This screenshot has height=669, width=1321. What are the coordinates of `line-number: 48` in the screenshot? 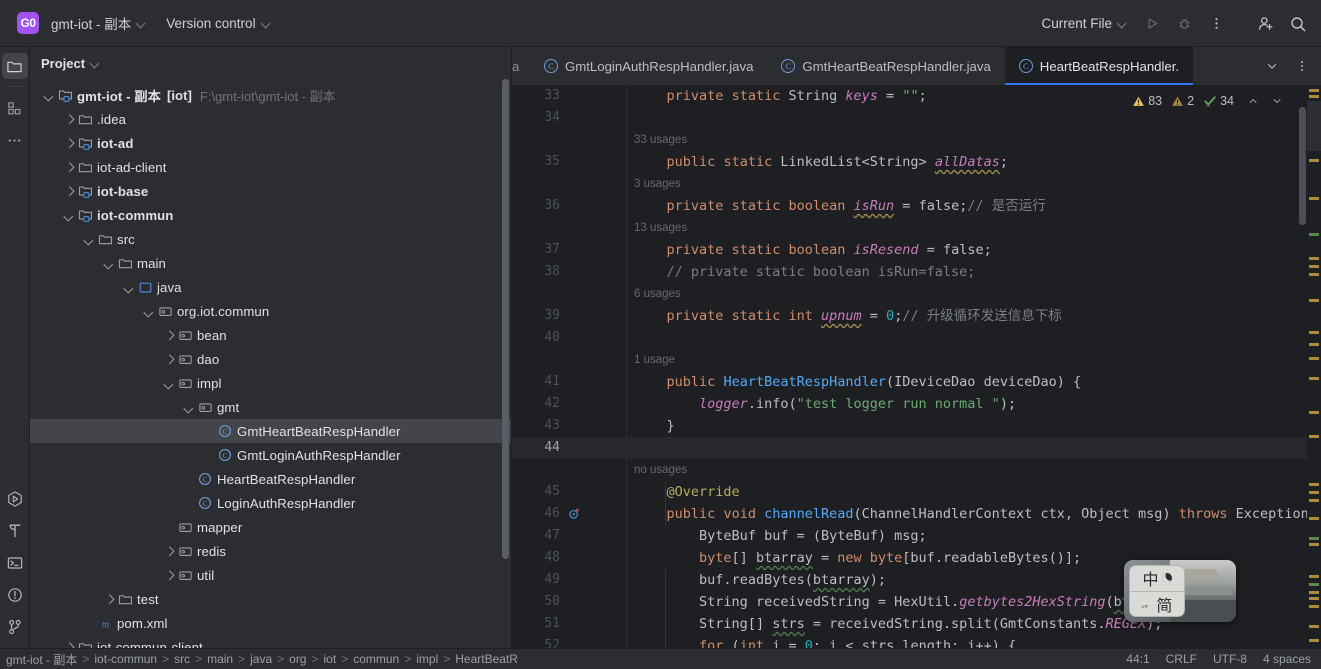 It's located at (536, 558).